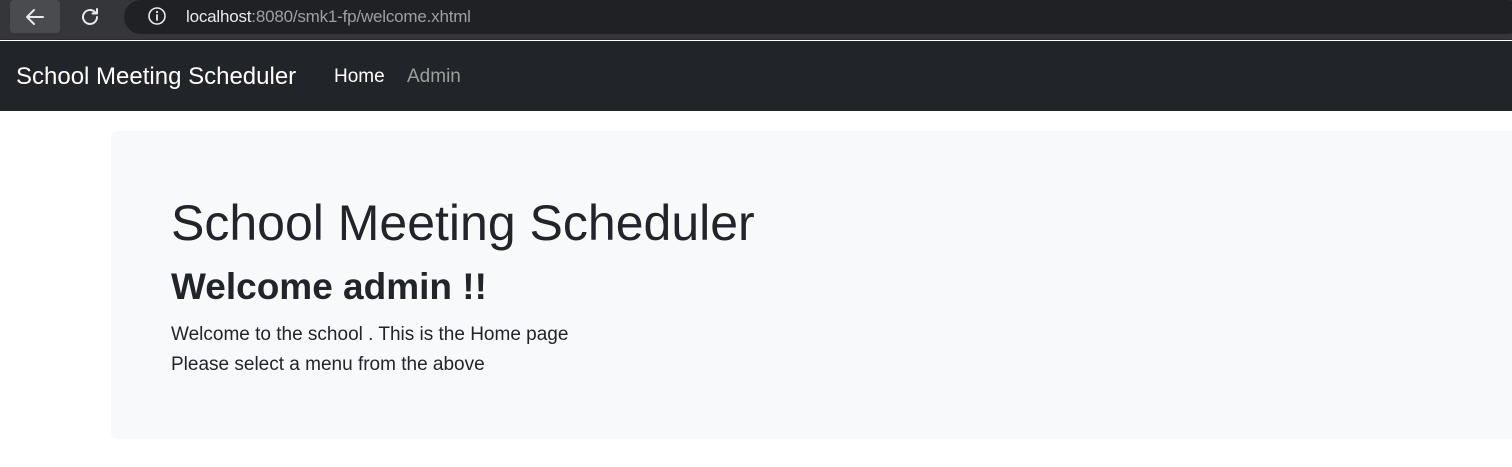 The height and width of the screenshot is (467, 1512). I want to click on arrow-left-icon, so click(35, 16).